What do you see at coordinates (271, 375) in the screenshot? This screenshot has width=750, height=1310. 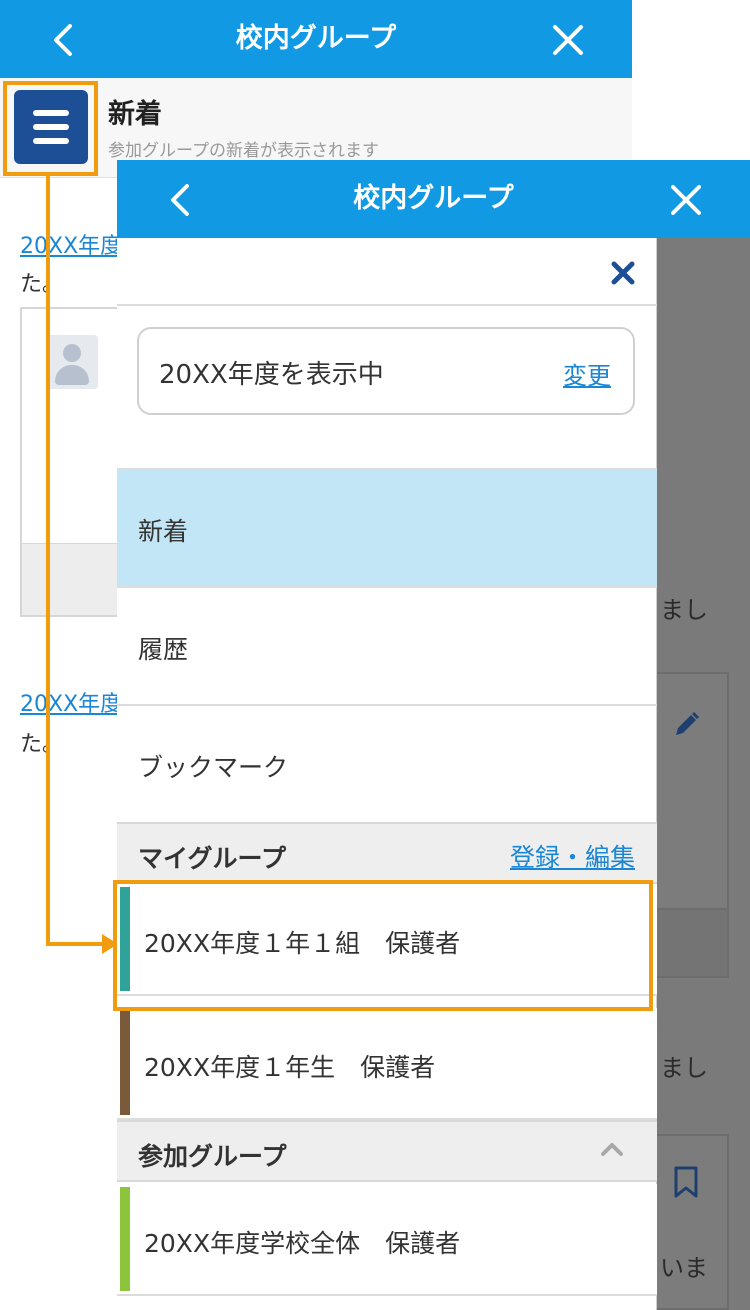 I see `year-label: 20XX年度を表示中` at bounding box center [271, 375].